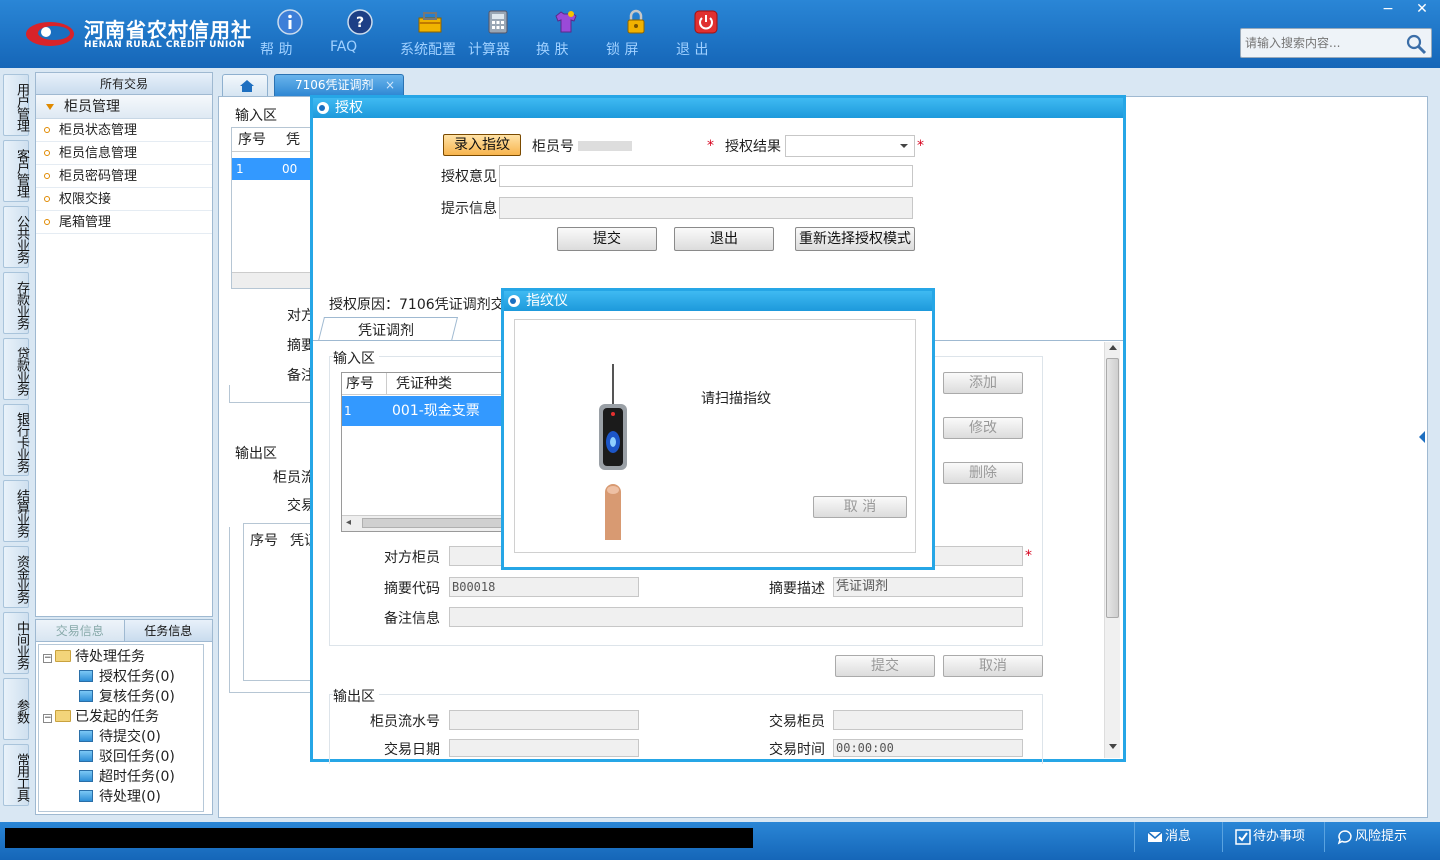 This screenshot has height=860, width=1440. What do you see at coordinates (16, 709) in the screenshot?
I see `vtab-parameters: 参数` at bounding box center [16, 709].